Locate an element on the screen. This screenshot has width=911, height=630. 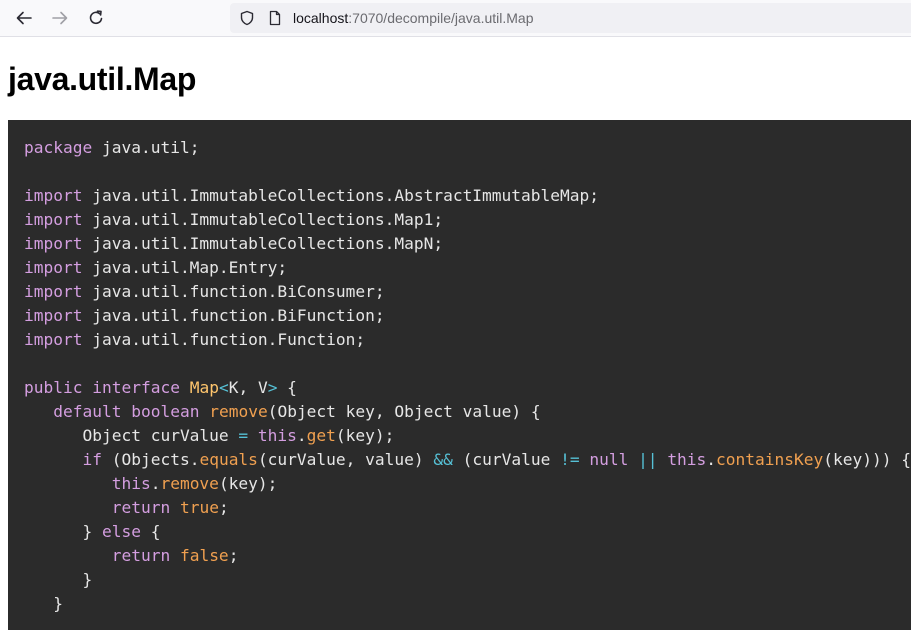
code-text: java.util.Map.Entry; is located at coordinates (185, 267).